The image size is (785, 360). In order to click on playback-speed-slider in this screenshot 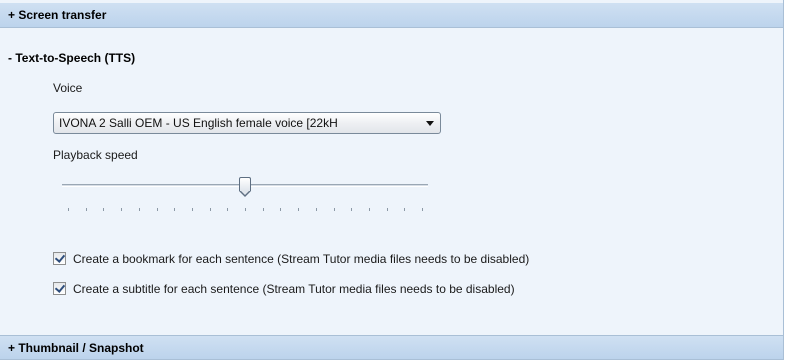, I will do `click(245, 194)`.